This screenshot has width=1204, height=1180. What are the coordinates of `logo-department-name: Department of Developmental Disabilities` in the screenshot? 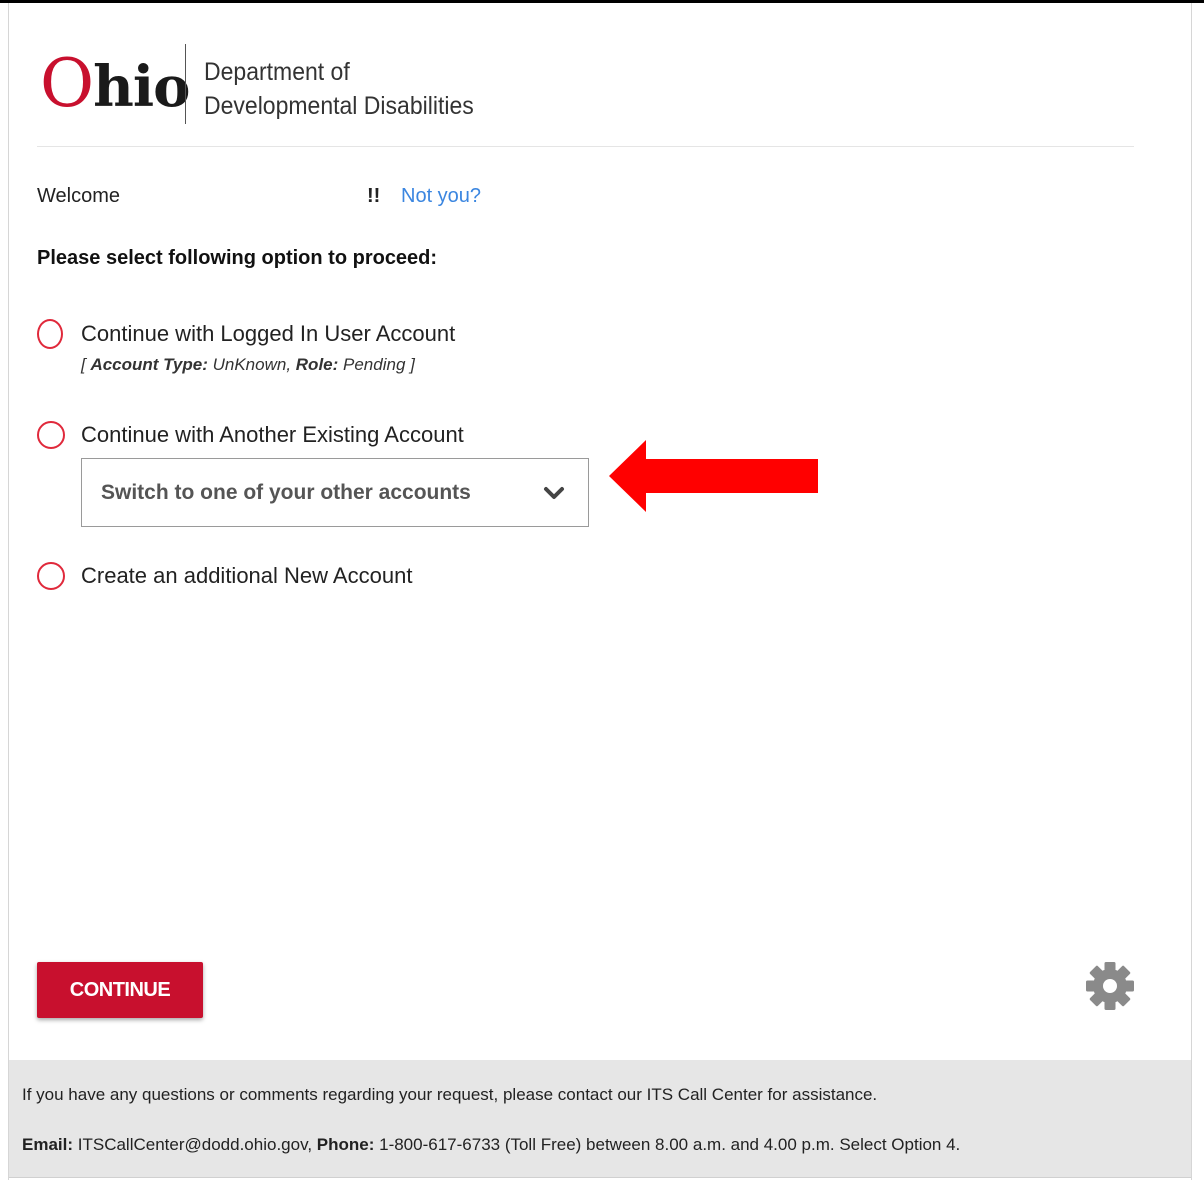 It's located at (339, 89).